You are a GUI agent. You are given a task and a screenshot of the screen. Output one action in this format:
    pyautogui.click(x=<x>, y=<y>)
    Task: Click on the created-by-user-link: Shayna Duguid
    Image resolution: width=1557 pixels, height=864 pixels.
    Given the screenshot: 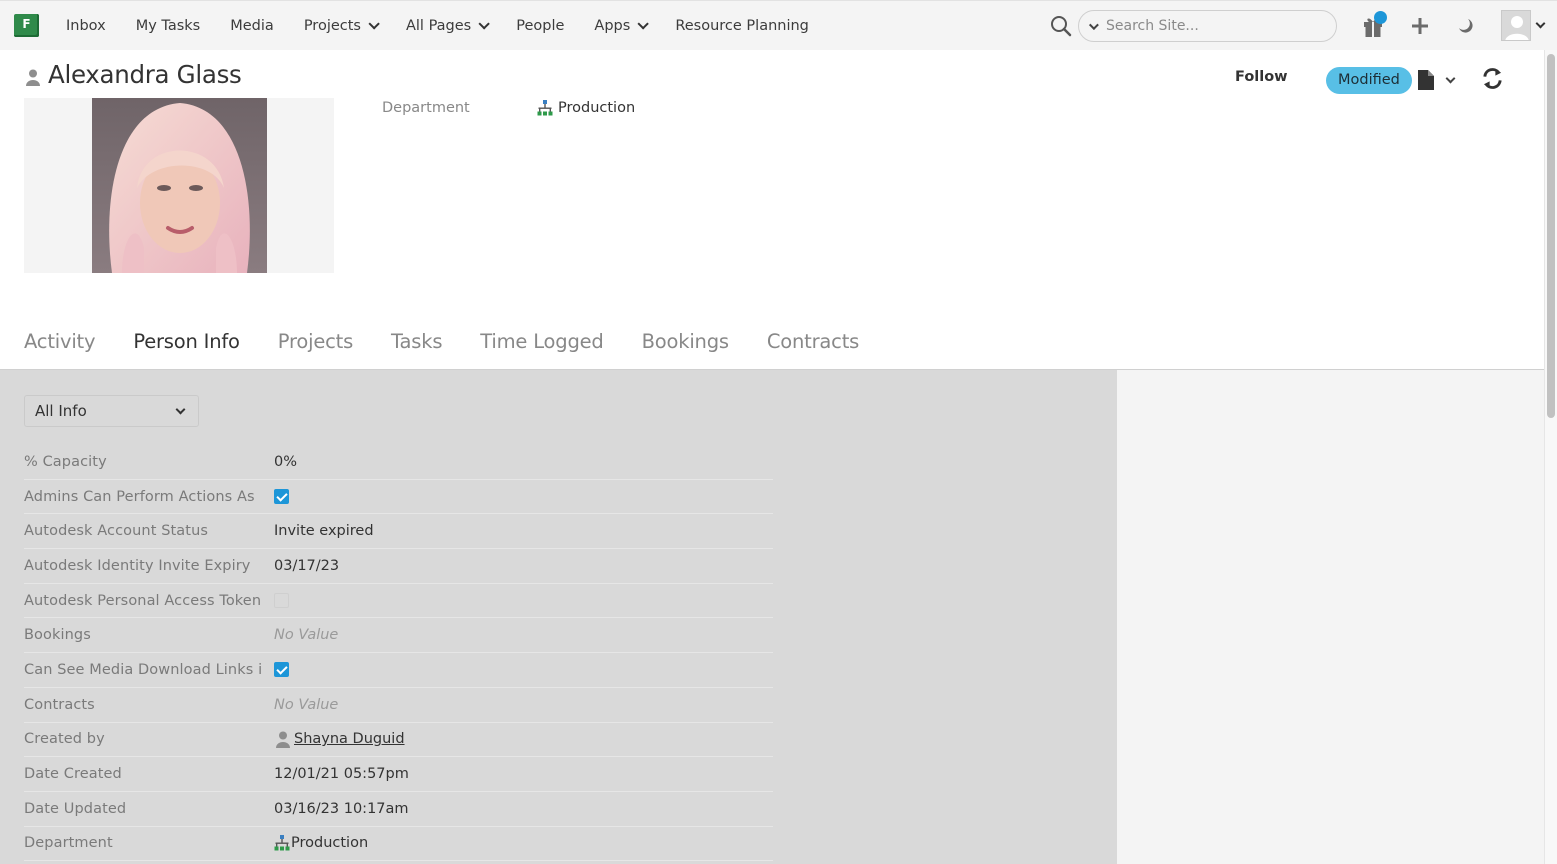 What is the action you would take?
    pyautogui.click(x=349, y=739)
    